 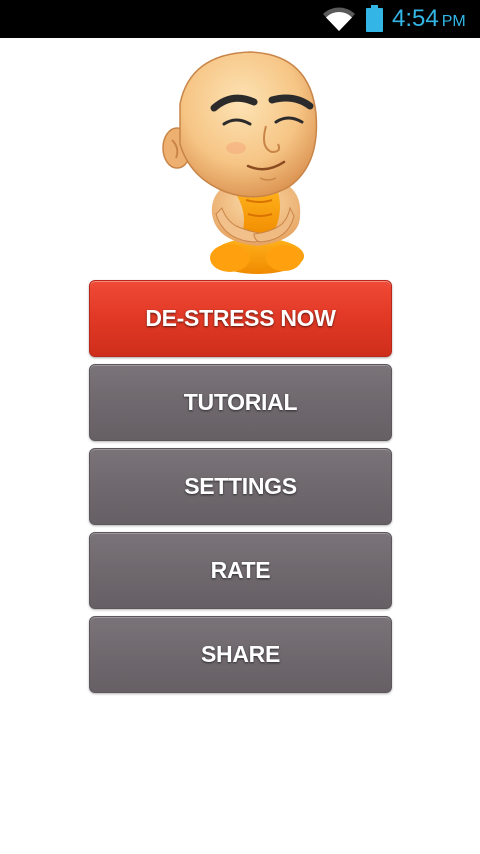 I want to click on settings-label: SETTINGS, so click(x=240, y=486).